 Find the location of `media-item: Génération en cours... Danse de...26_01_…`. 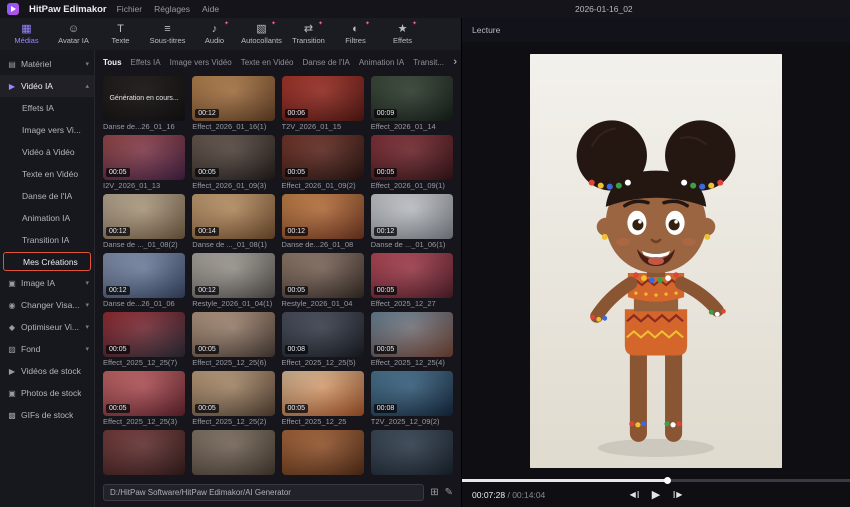

media-item: Génération en cours... Danse de...26_01_… is located at coordinates (144, 103).